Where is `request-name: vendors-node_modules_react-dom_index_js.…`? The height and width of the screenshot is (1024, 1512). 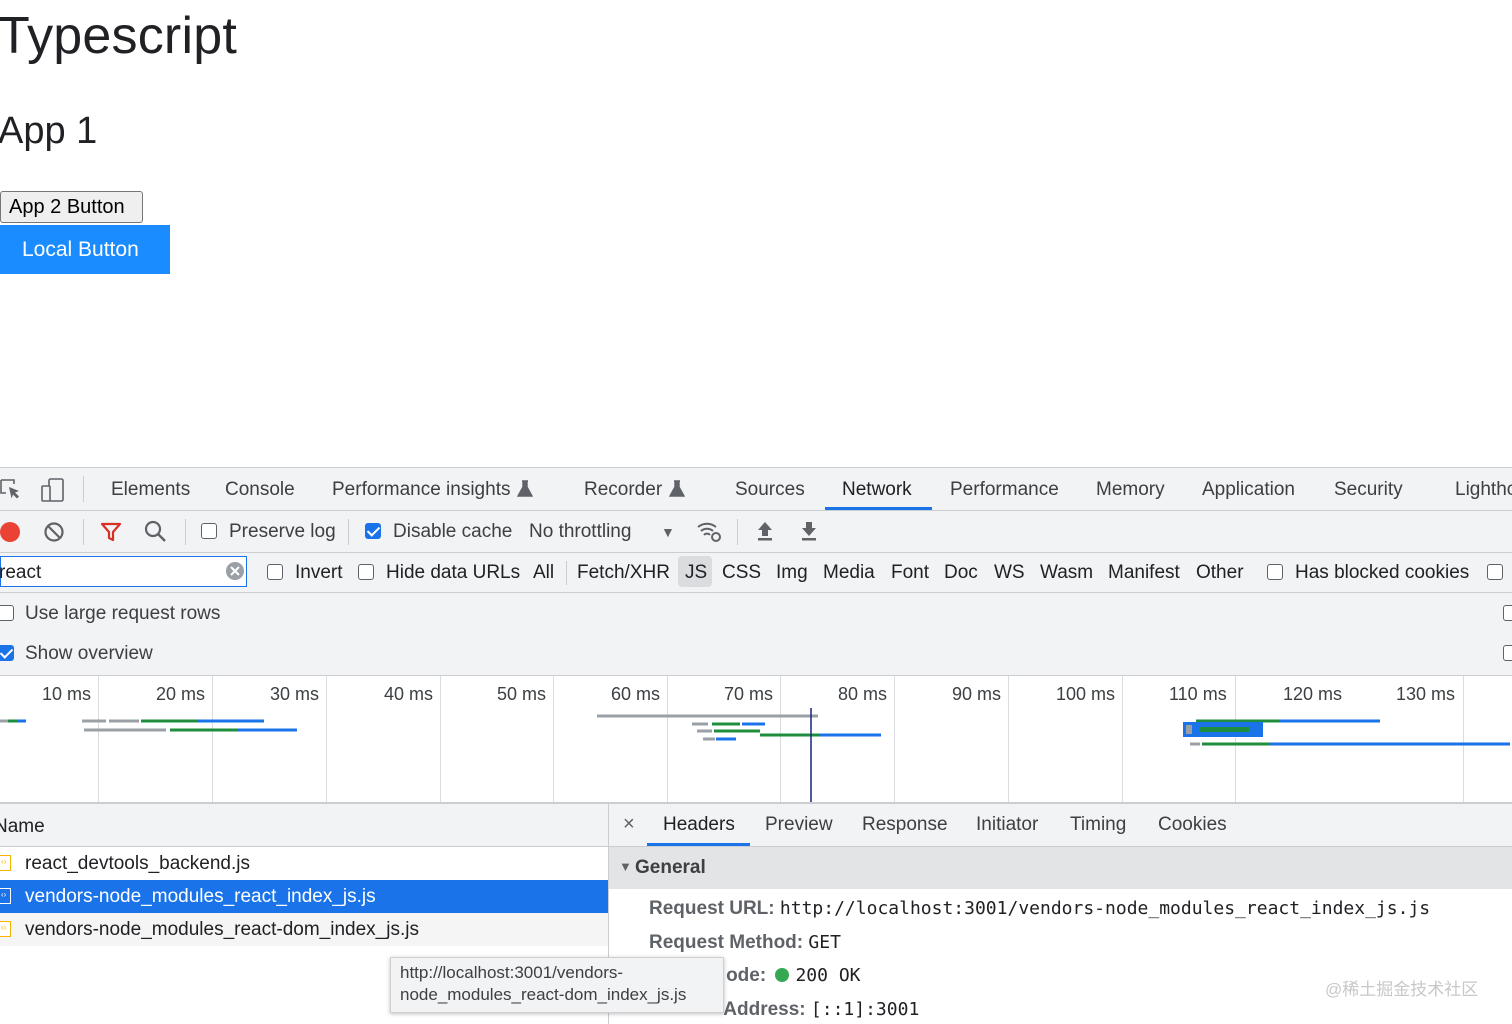
request-name: vendors-node_modules_react-dom_index_js.… is located at coordinates (222, 929).